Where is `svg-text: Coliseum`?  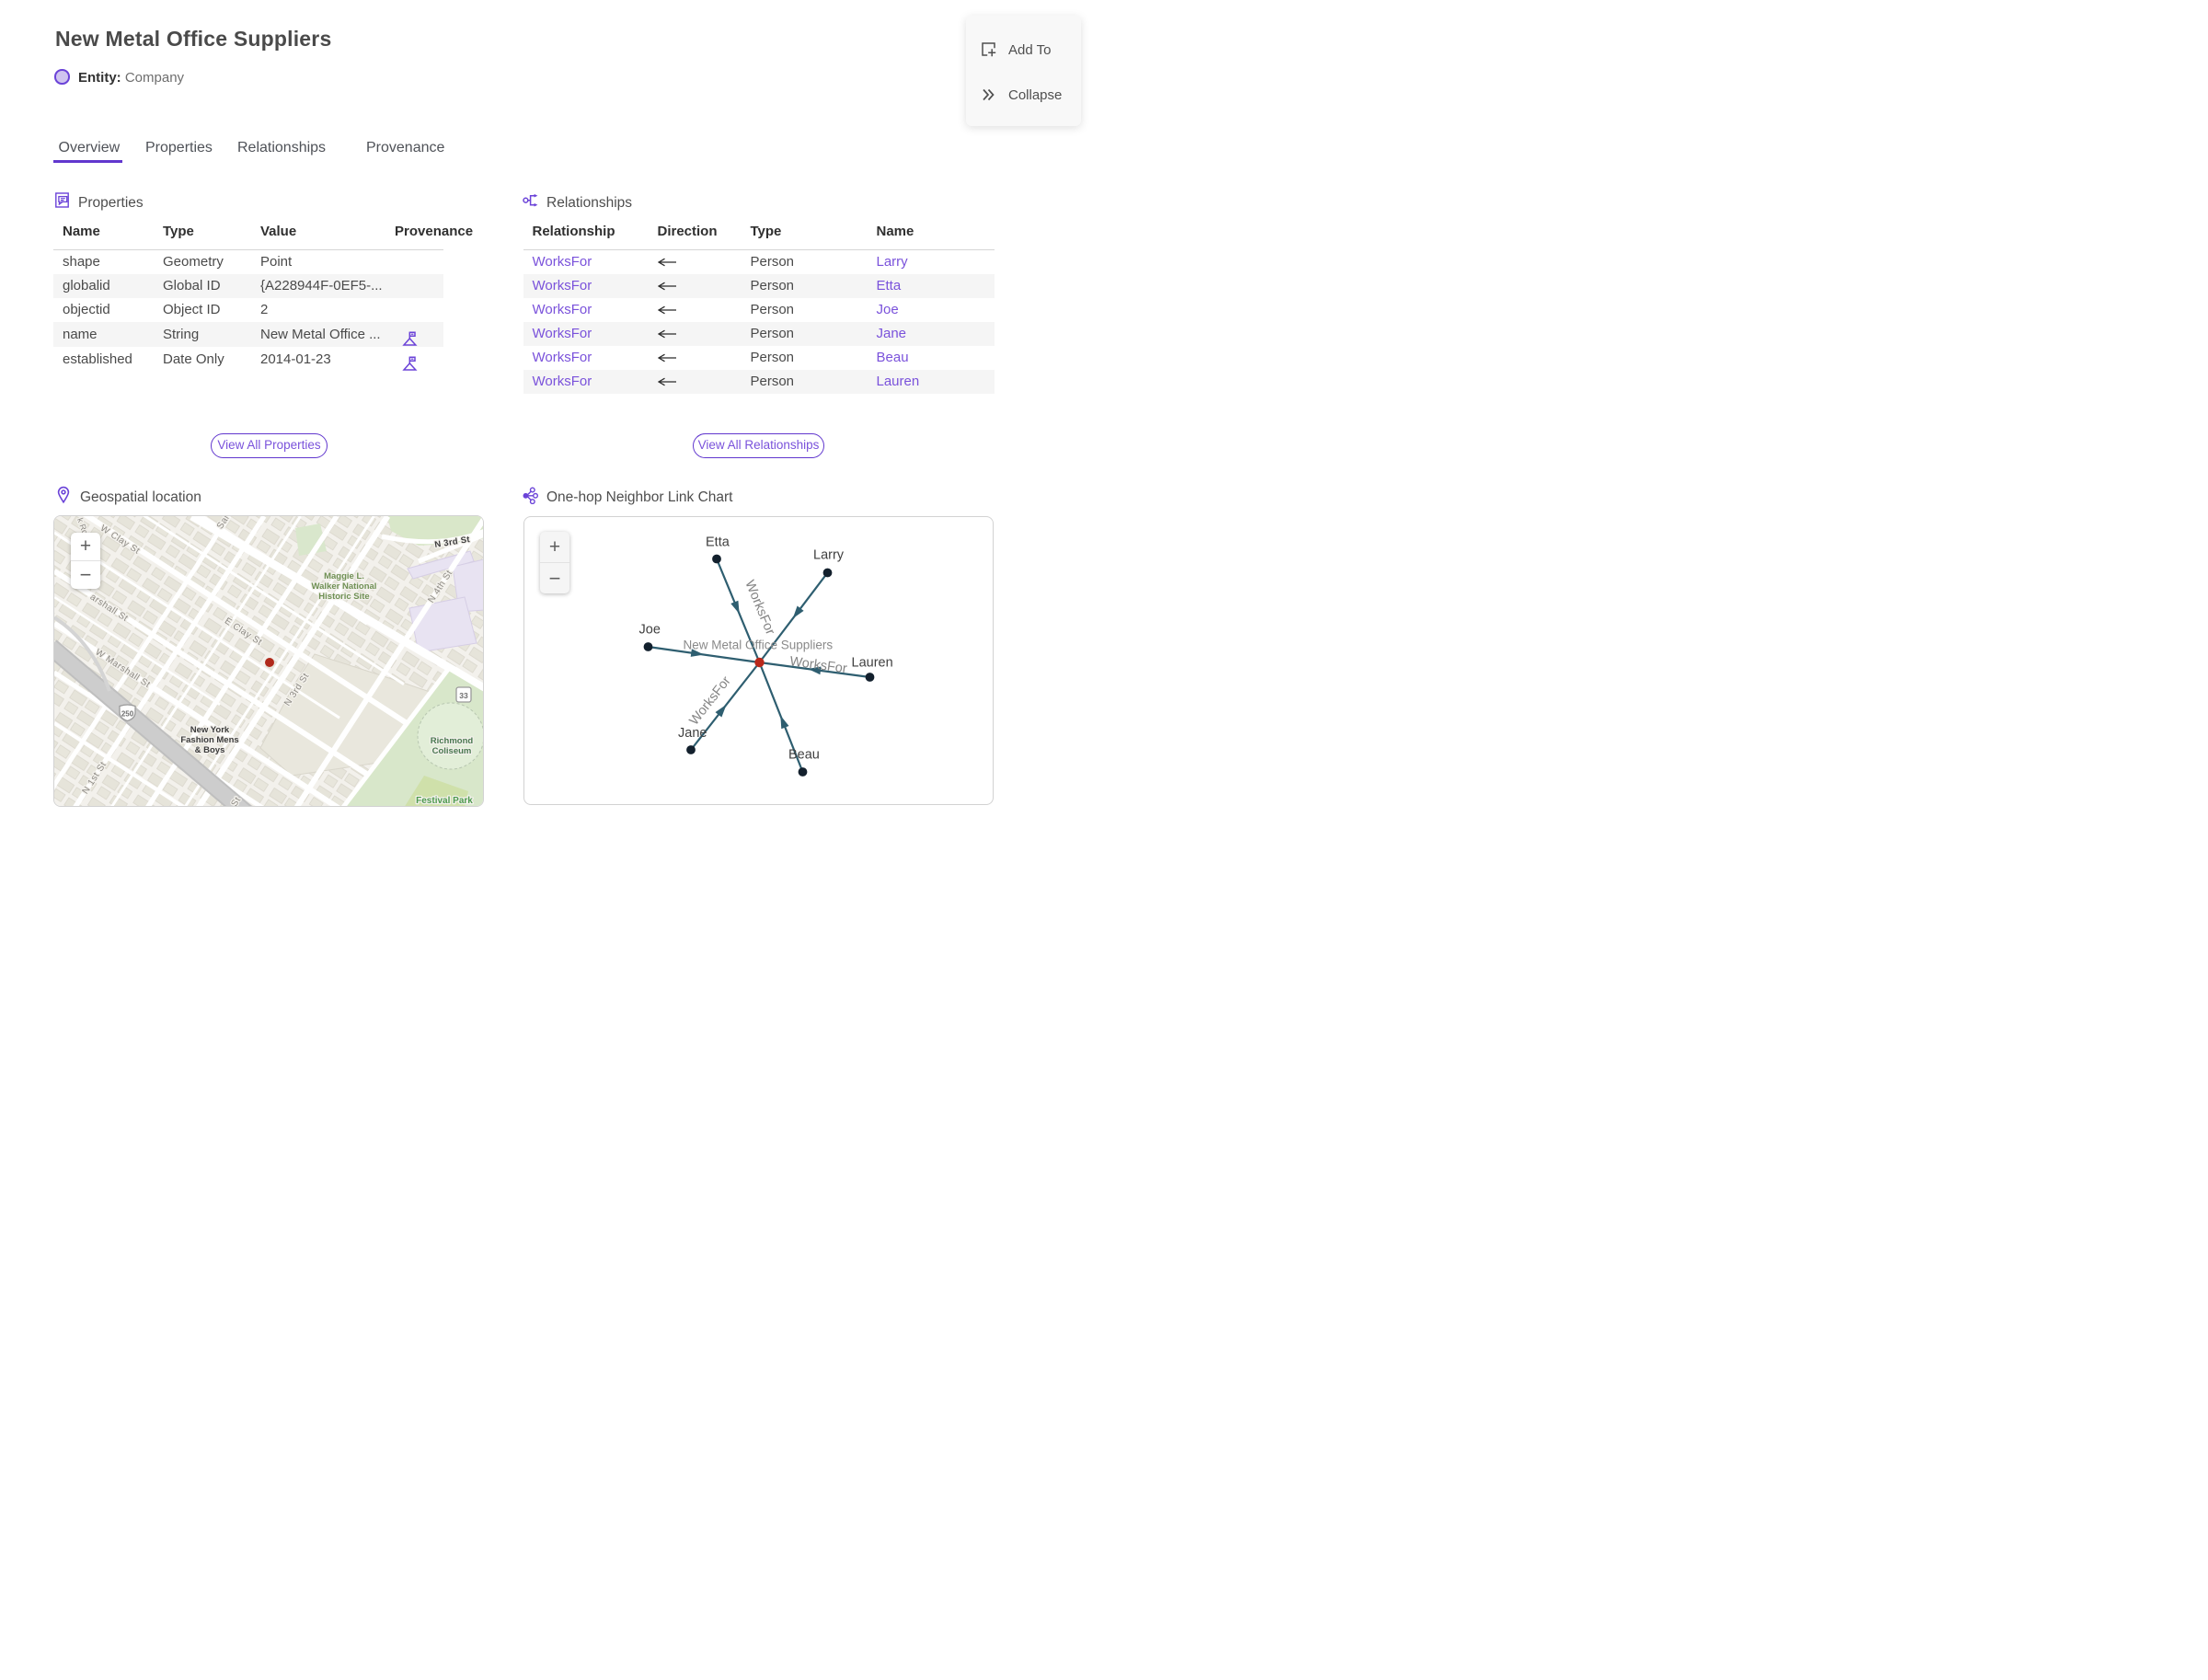 svg-text: Coliseum is located at coordinates (452, 751).